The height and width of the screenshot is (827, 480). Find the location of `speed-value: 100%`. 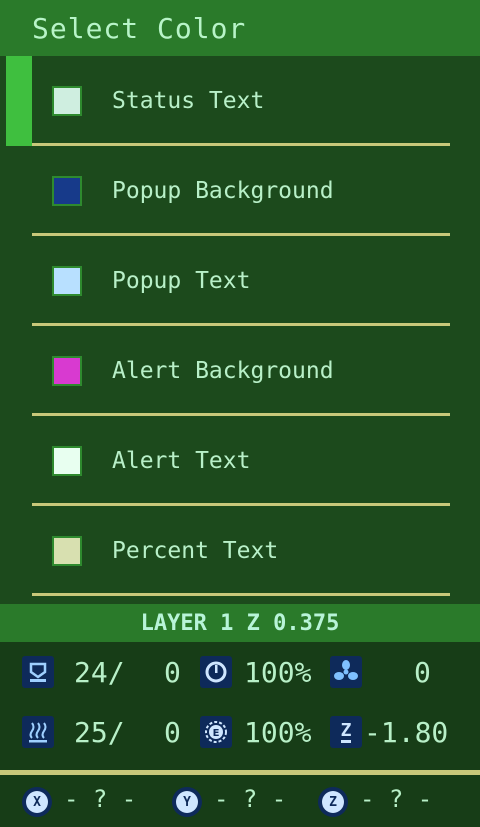

speed-value: 100% is located at coordinates (278, 672).